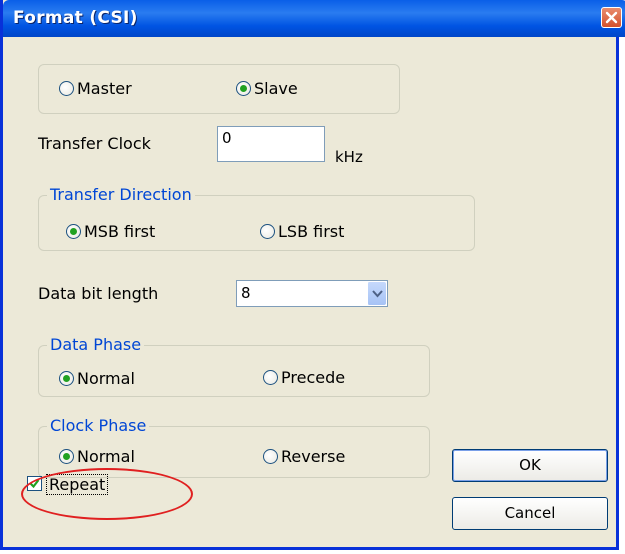 This screenshot has height=554, width=625. What do you see at coordinates (256, 218) in the screenshot?
I see `transfer-direction-group: Transfer Direction MSB first LSB first` at bounding box center [256, 218].